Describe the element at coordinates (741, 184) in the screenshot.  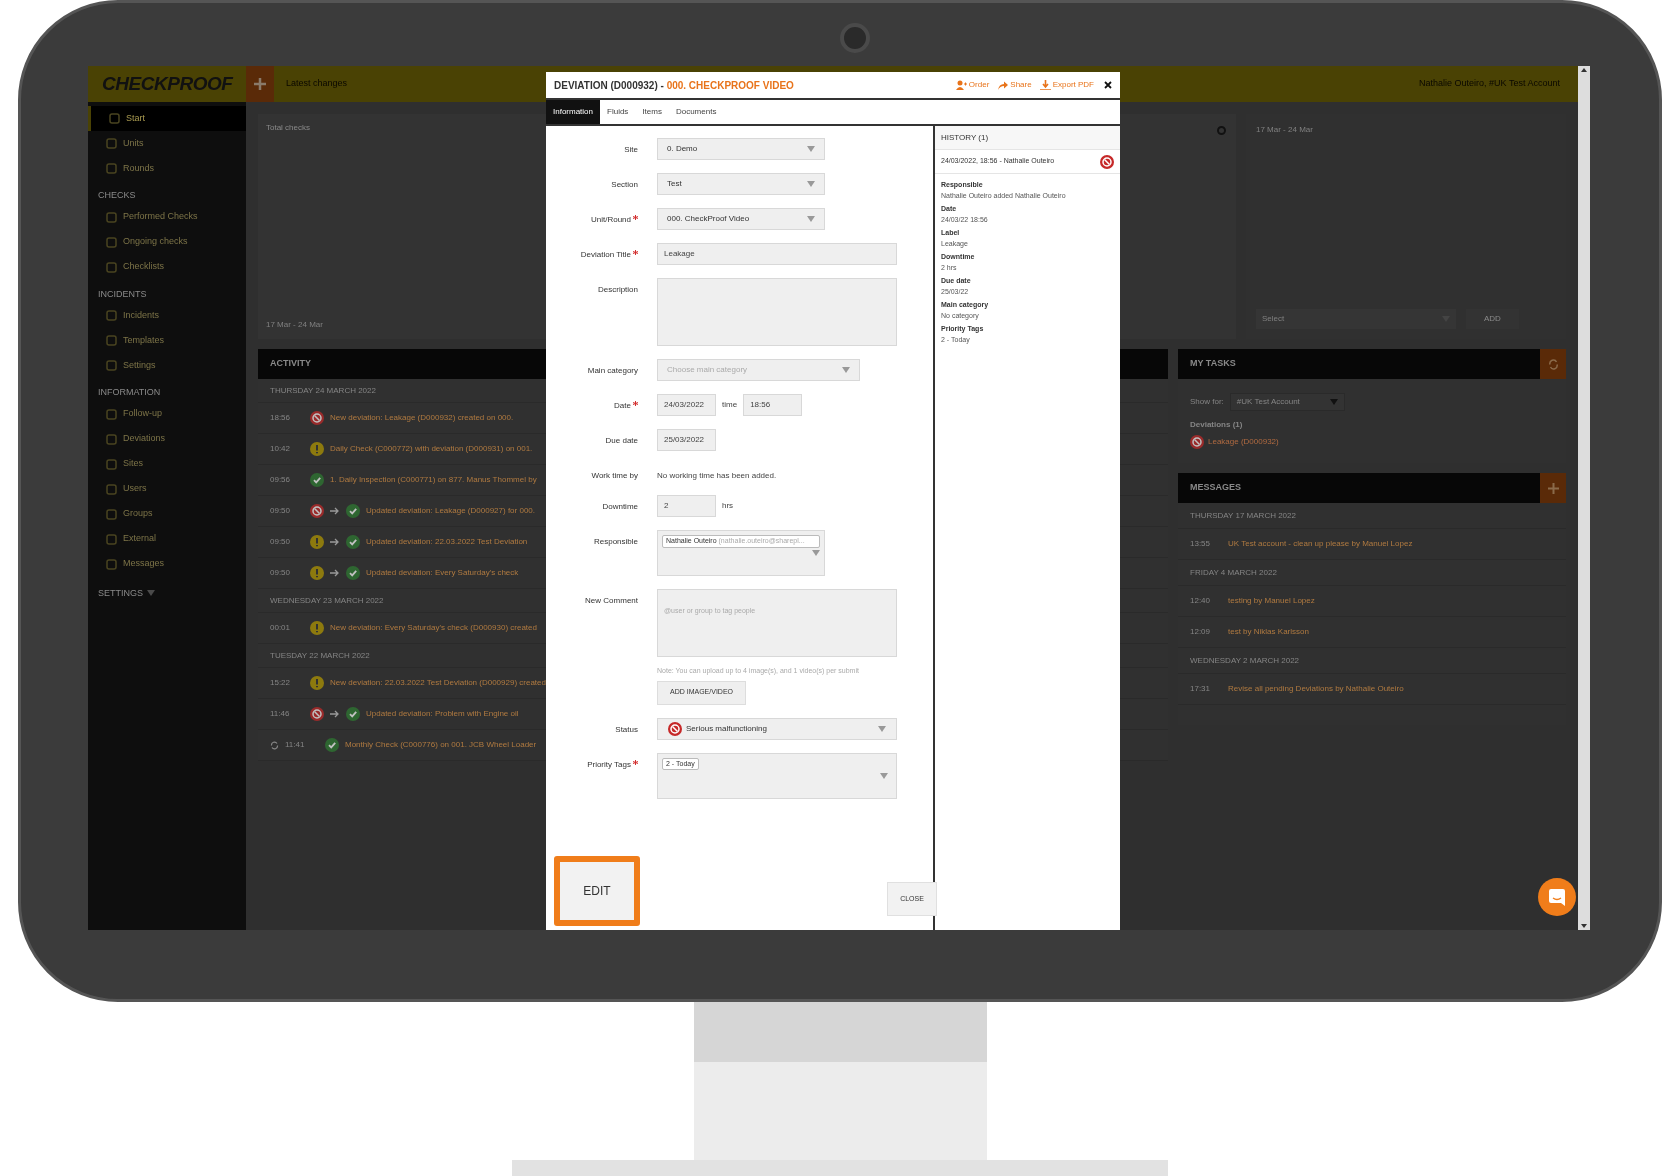
I see `select-field: Test` at that location.